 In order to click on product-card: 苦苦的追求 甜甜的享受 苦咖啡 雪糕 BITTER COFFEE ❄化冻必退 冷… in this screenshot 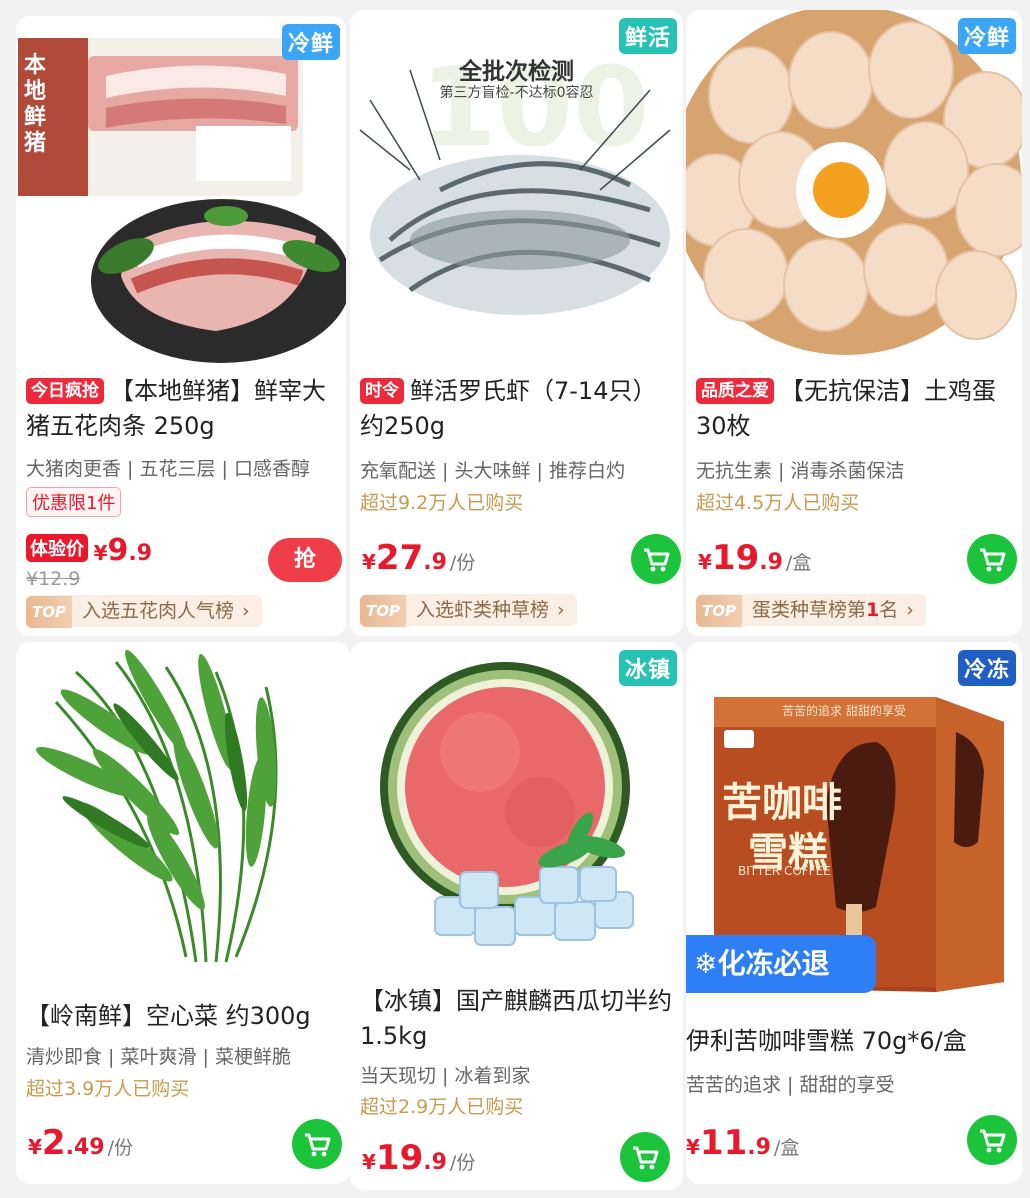, I will do `click(854, 913)`.